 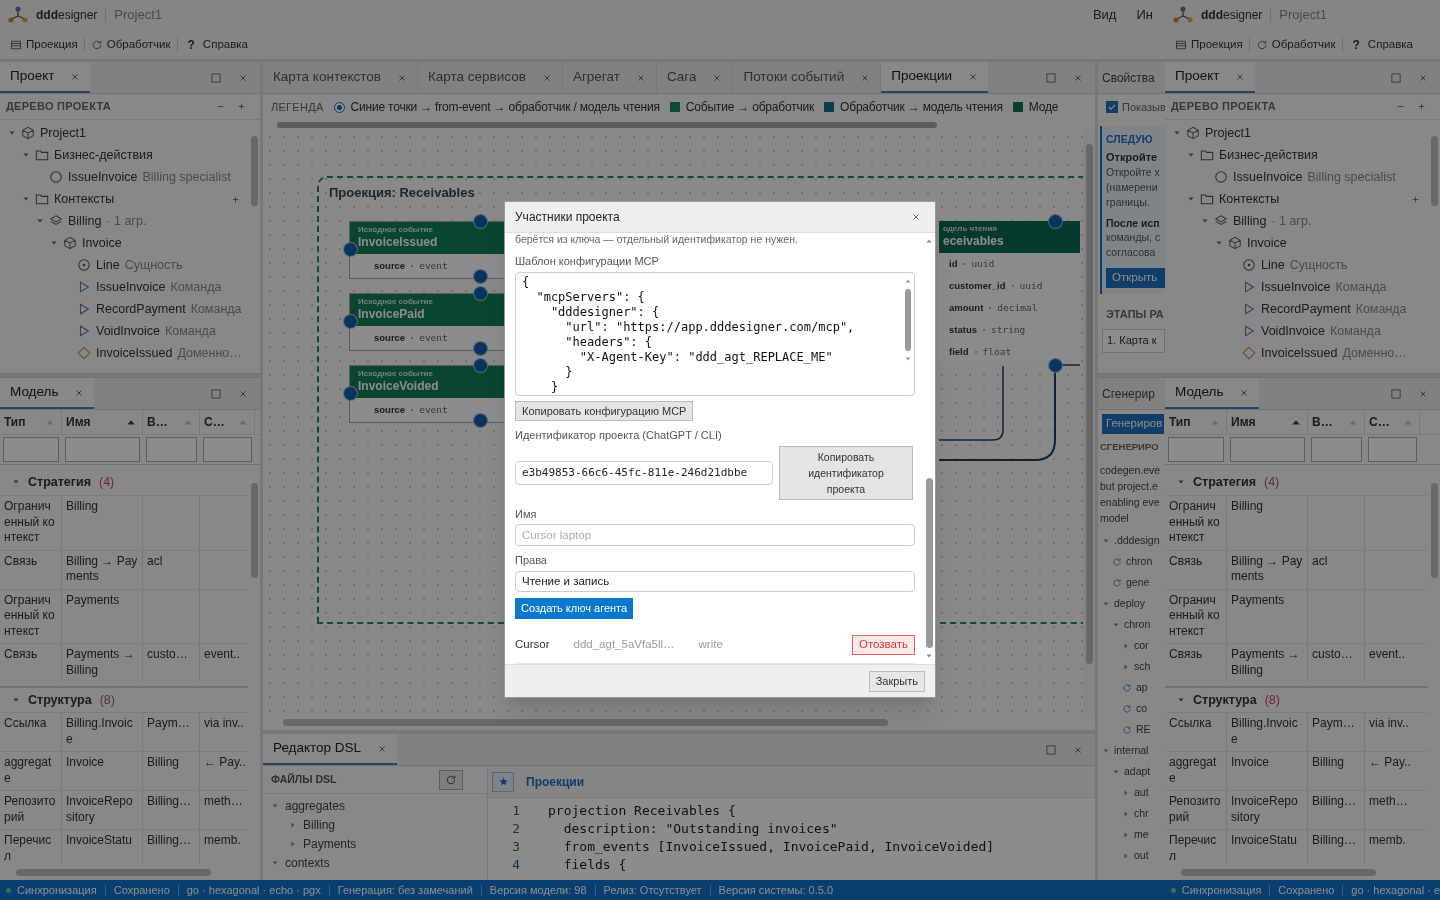 I want to click on file-tree-item: out, so click(x=1131, y=856).